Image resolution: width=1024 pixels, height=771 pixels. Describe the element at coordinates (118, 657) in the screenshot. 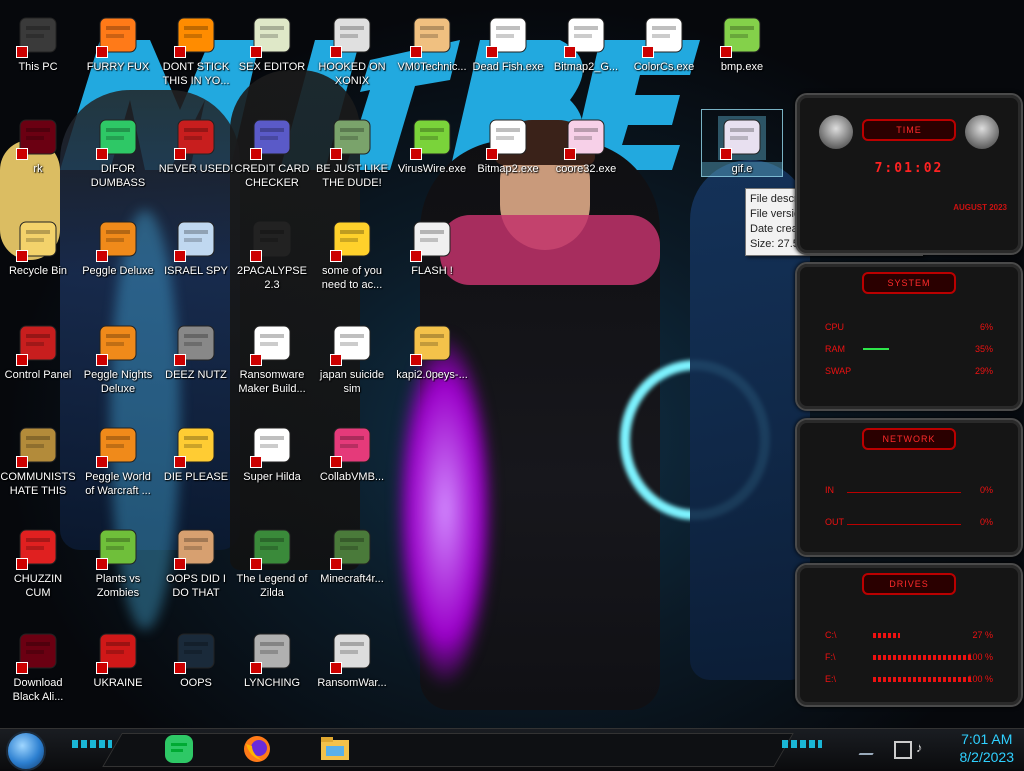

I see `desktop-icon: UKRAINE` at that location.